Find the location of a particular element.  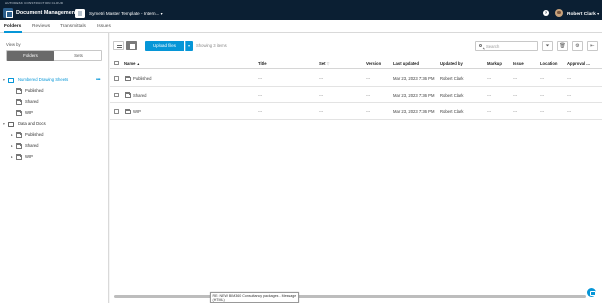

row-set: --- is located at coordinates (321, 78).